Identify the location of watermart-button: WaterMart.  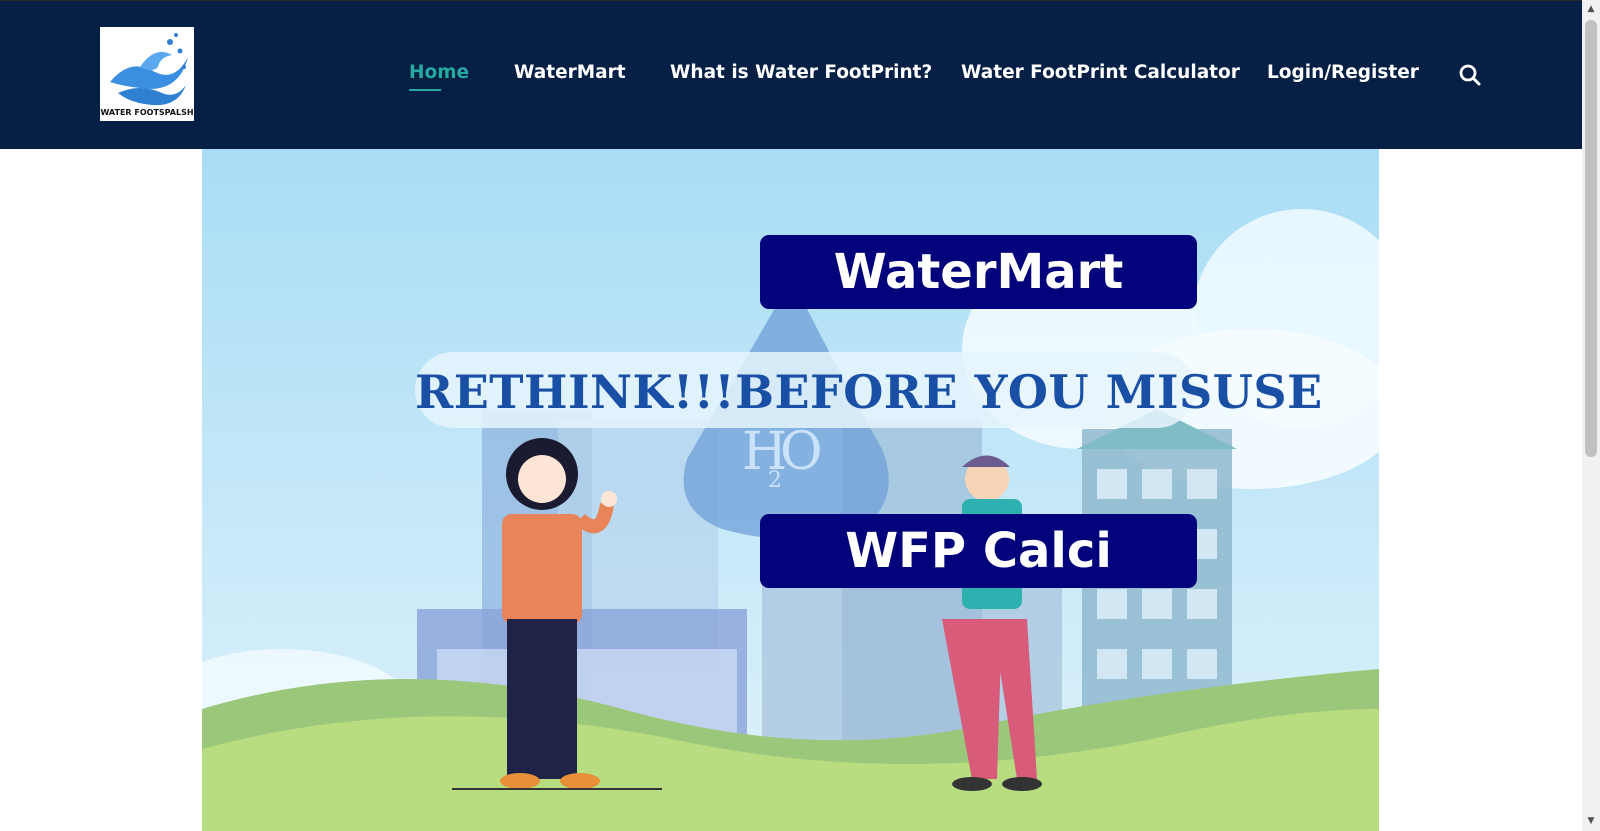
(978, 272).